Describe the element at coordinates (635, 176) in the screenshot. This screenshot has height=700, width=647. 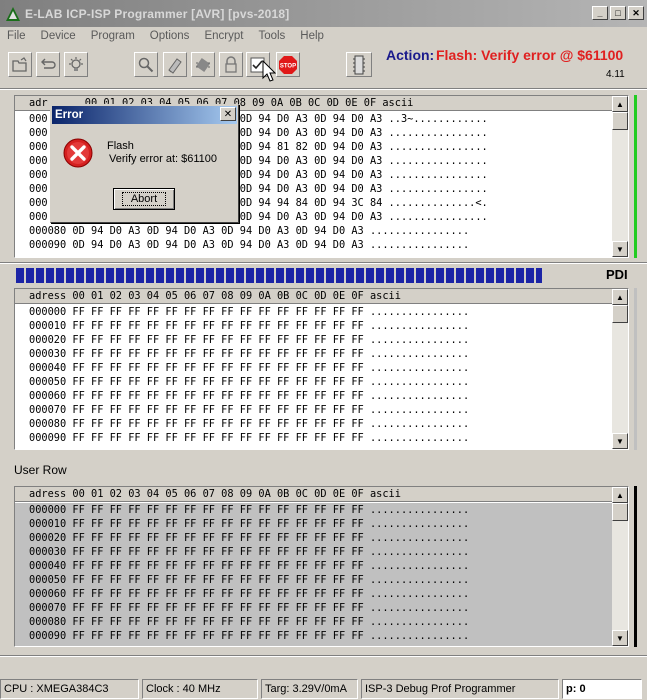
I see `flash-status-bar` at that location.